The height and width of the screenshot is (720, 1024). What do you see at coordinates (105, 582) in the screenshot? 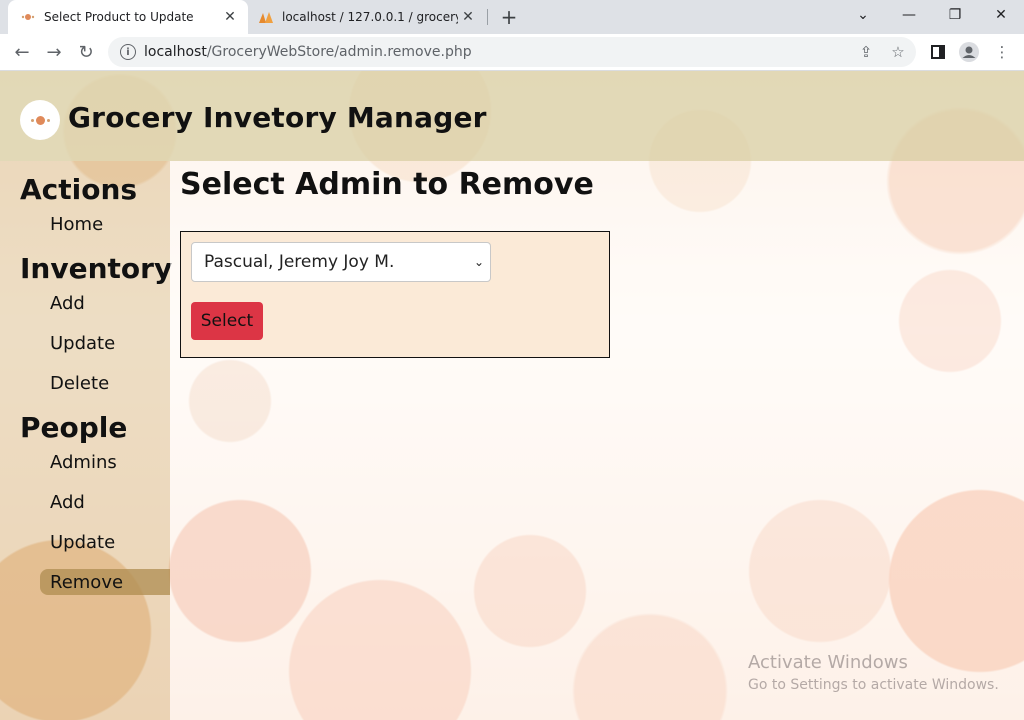
I see `sidebar-item-people-remove: Remove` at bounding box center [105, 582].